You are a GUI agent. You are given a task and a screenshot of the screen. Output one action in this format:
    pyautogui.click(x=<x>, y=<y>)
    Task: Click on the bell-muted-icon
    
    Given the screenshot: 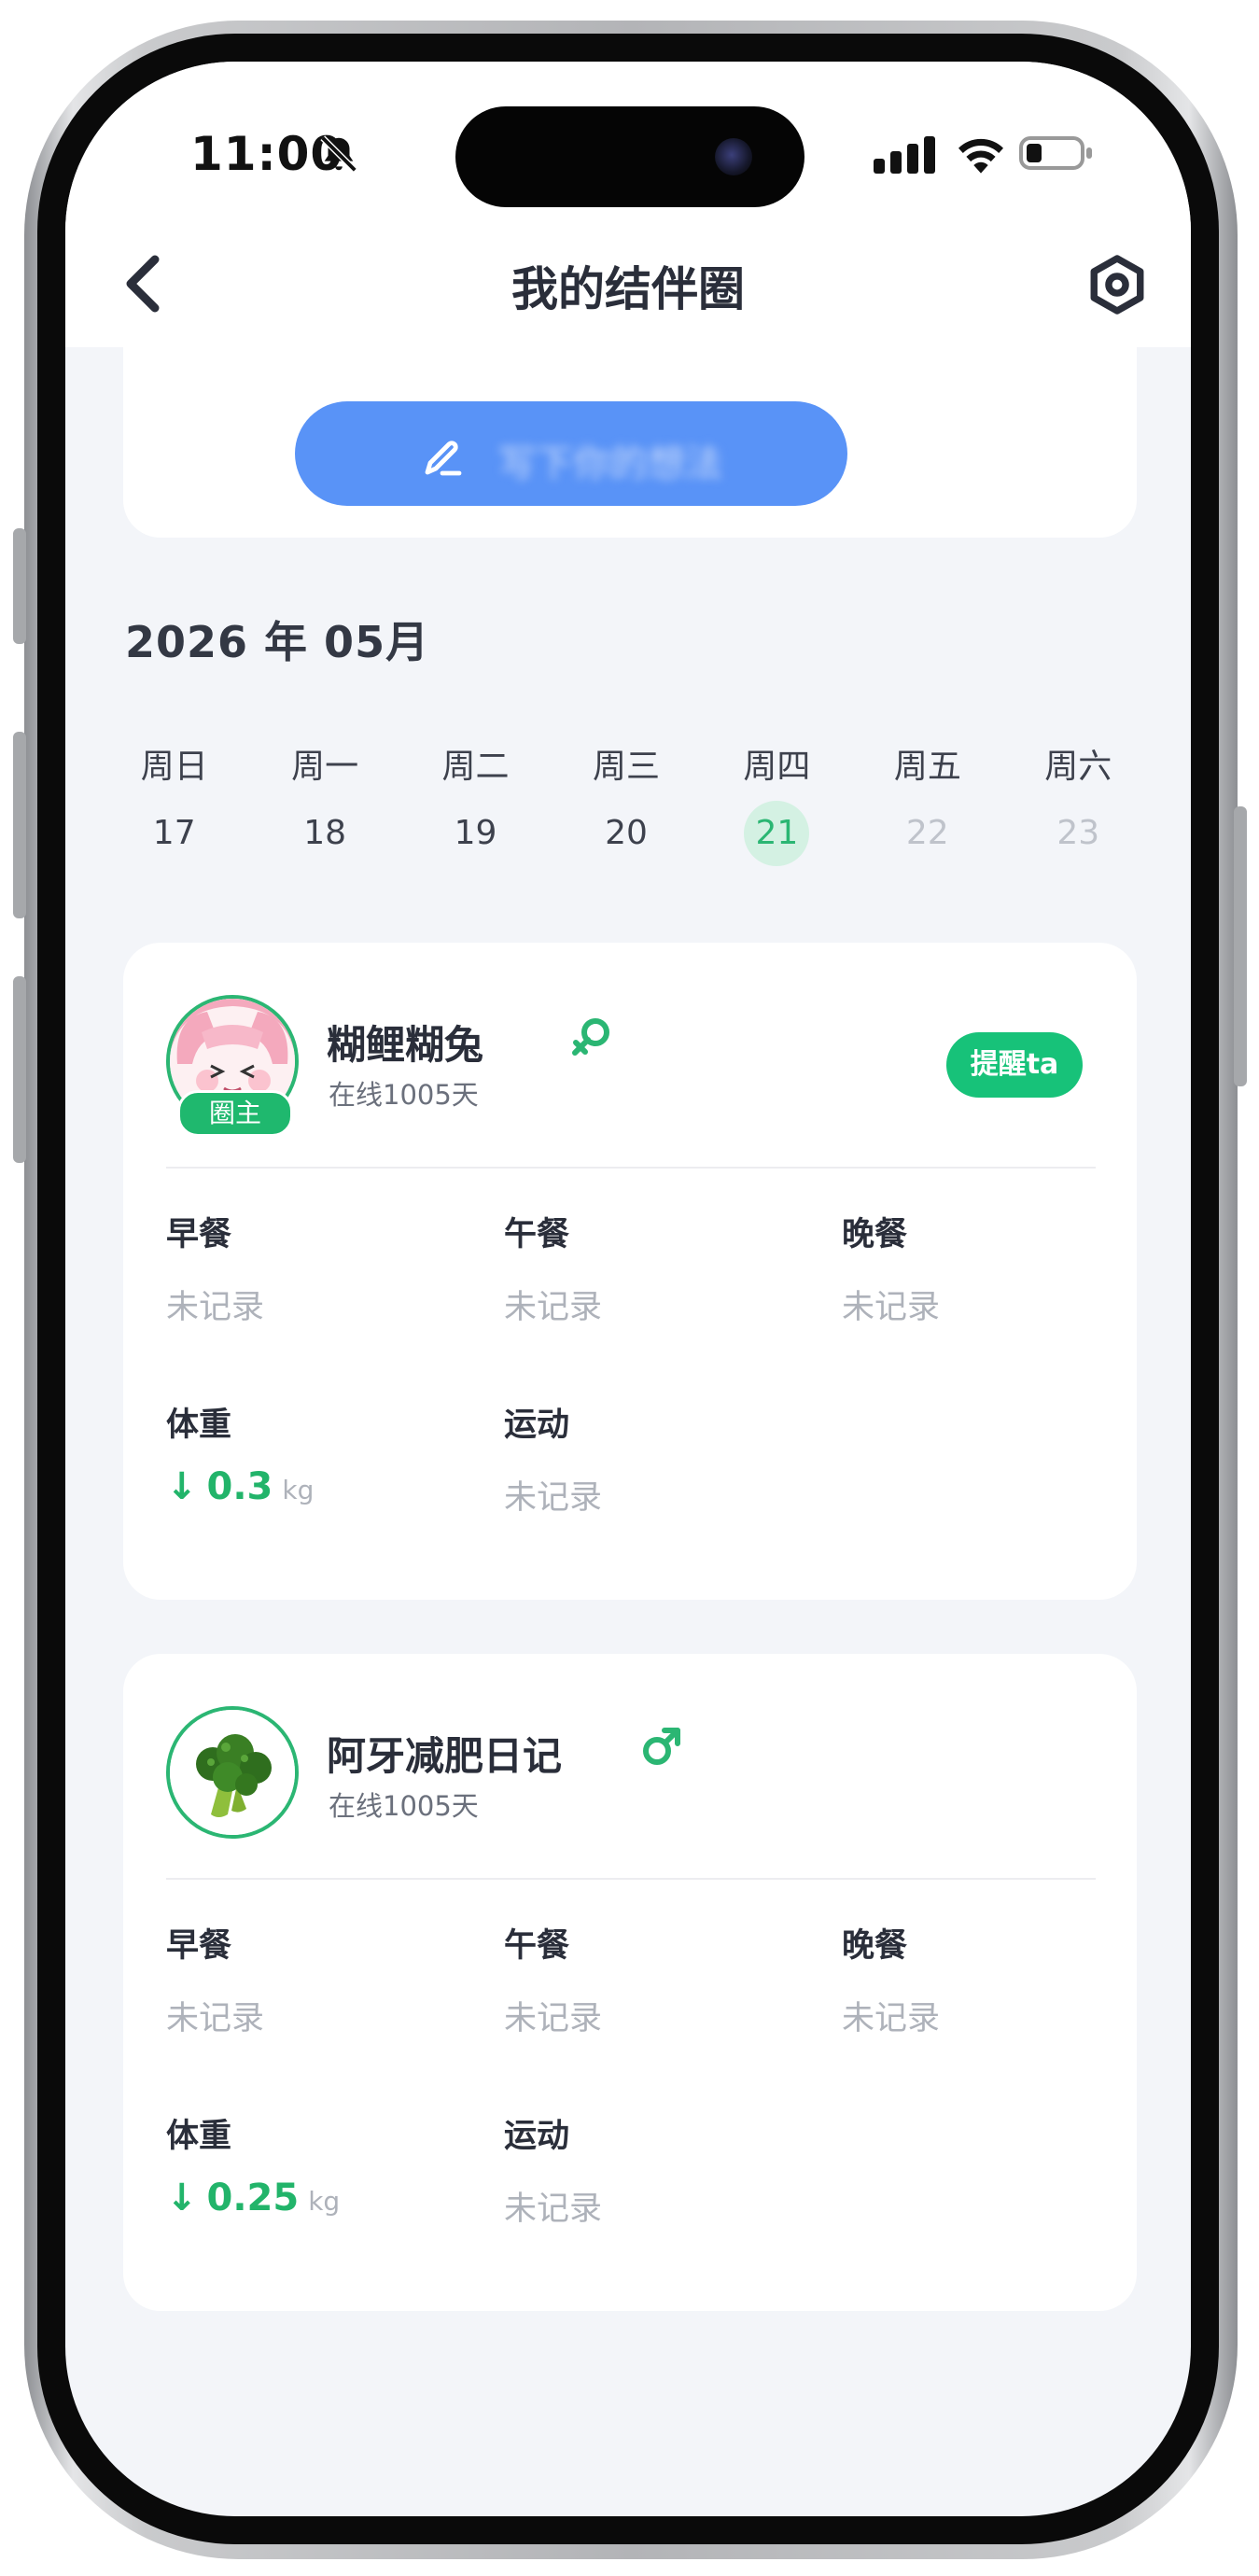 What is the action you would take?
    pyautogui.click(x=338, y=154)
    